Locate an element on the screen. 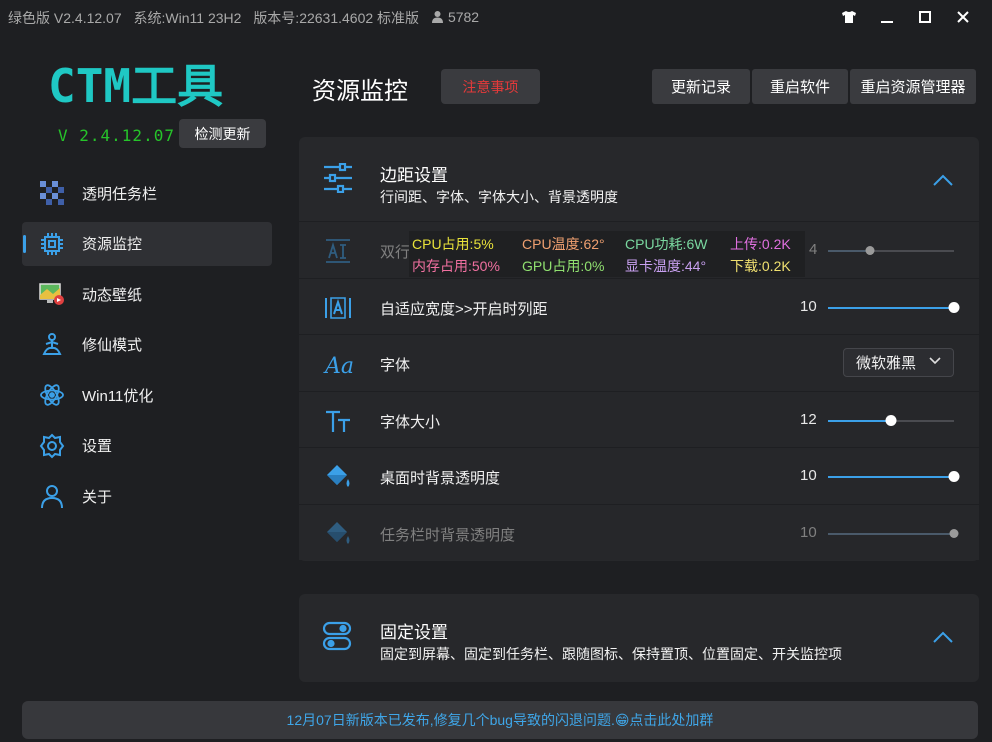 The image size is (992, 742). sidebar-item-about: 关于 is located at coordinates (147, 496).